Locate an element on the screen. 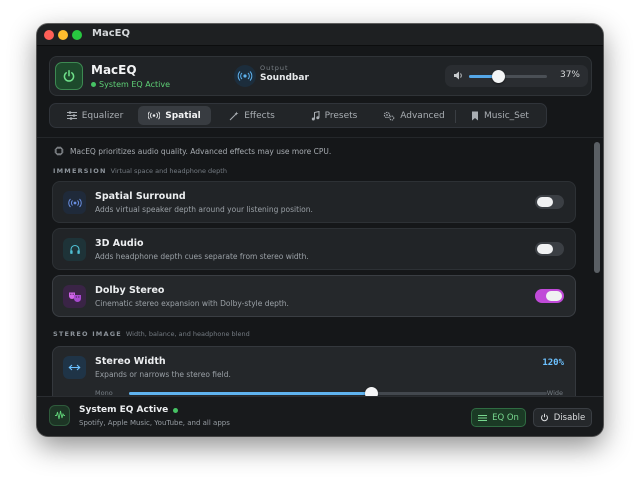 The width and height of the screenshot is (640, 485). row-title: 3D Audio is located at coordinates (119, 243).